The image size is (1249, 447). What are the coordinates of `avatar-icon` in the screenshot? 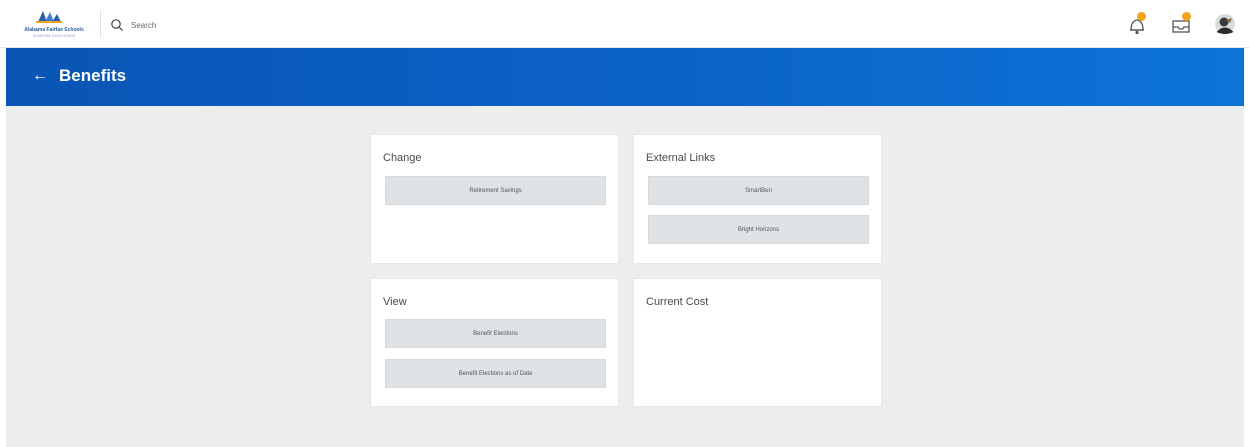 It's located at (1225, 24).